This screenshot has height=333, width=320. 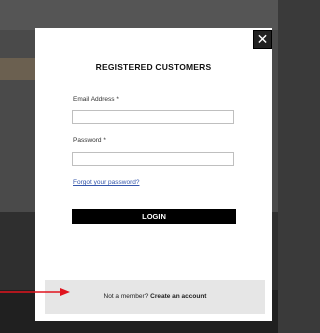 What do you see at coordinates (89, 140) in the screenshot?
I see `password-label: Password *` at bounding box center [89, 140].